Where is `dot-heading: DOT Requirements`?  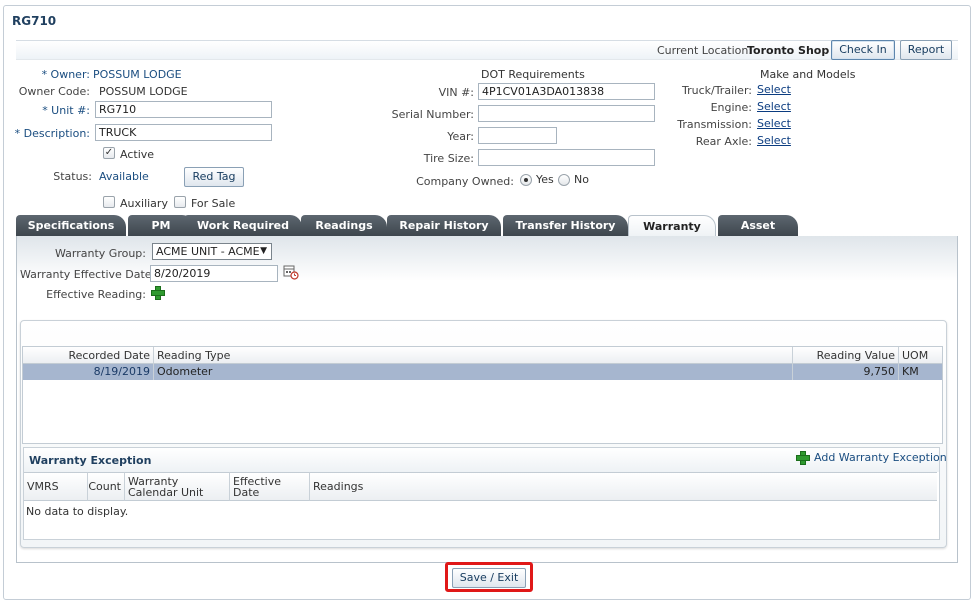 dot-heading: DOT Requirements is located at coordinates (533, 74).